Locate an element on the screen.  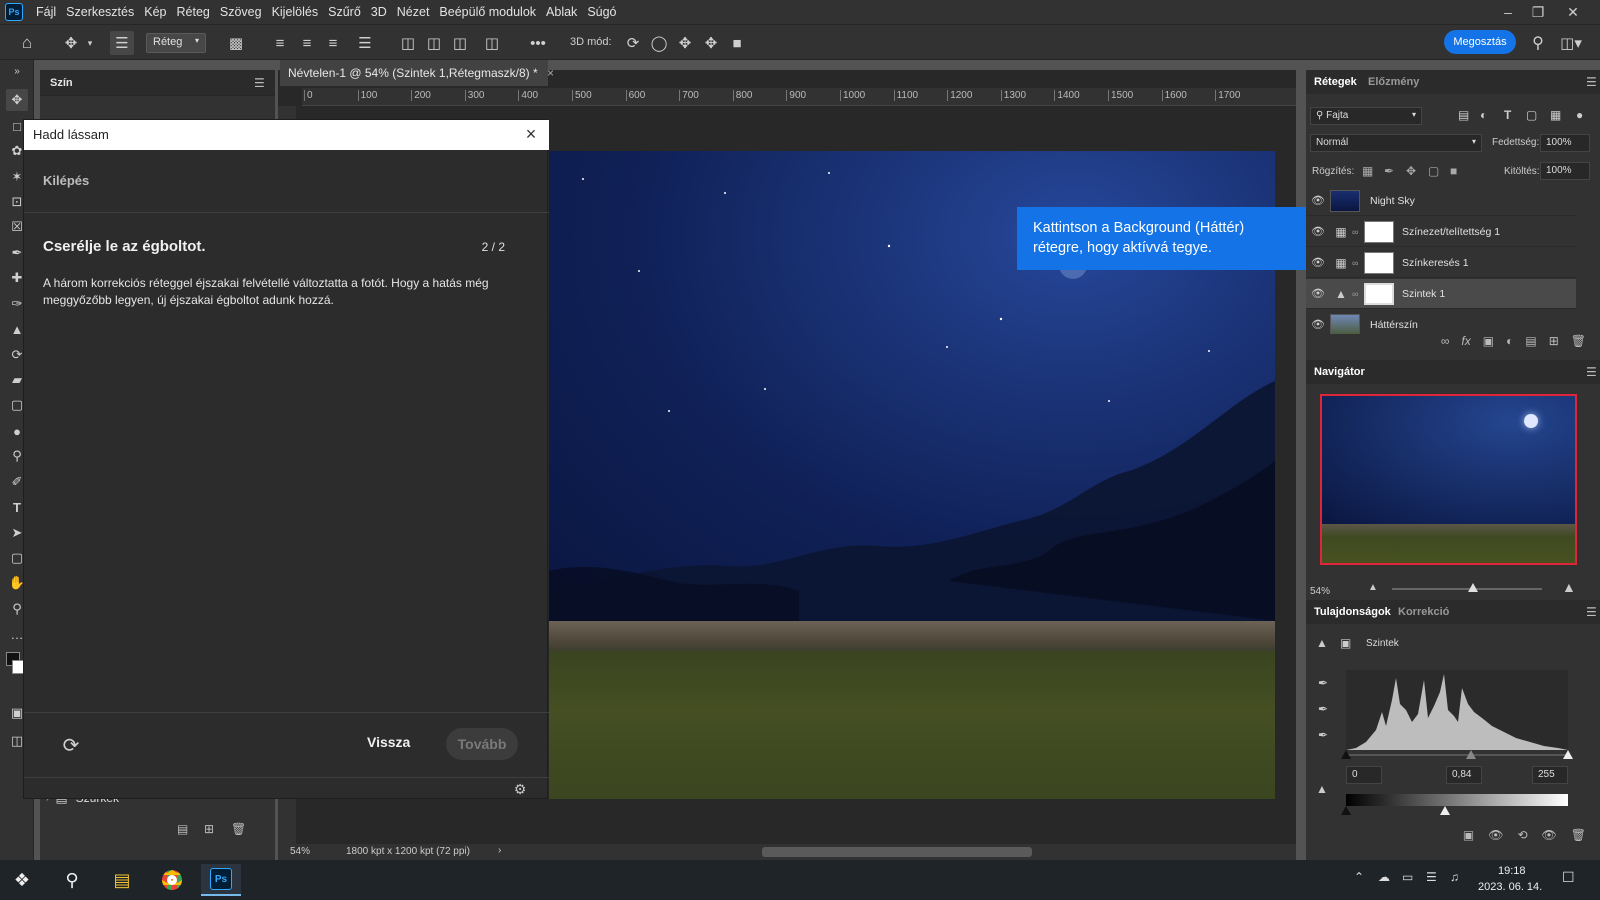
menu-filter: Szűrő is located at coordinates (344, 12).